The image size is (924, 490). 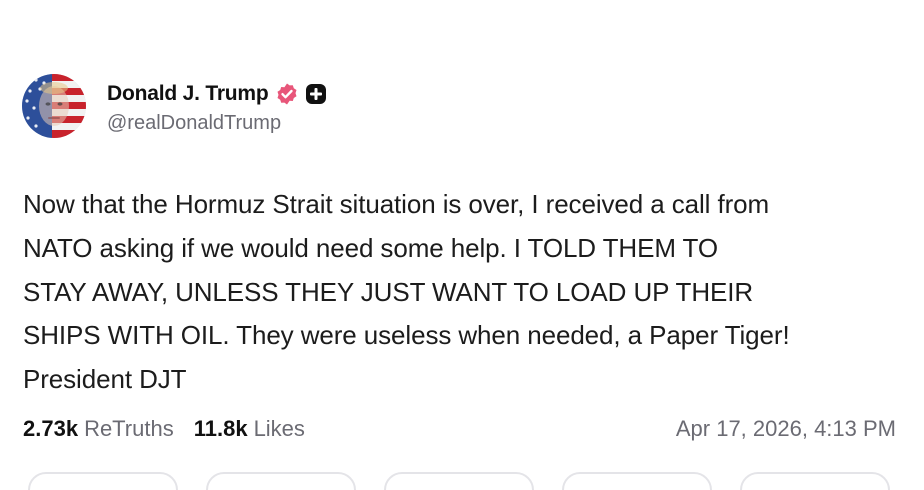 I want to click on post-timestamp: Apr 17, 2026, 4:13 PM, so click(x=786, y=429).